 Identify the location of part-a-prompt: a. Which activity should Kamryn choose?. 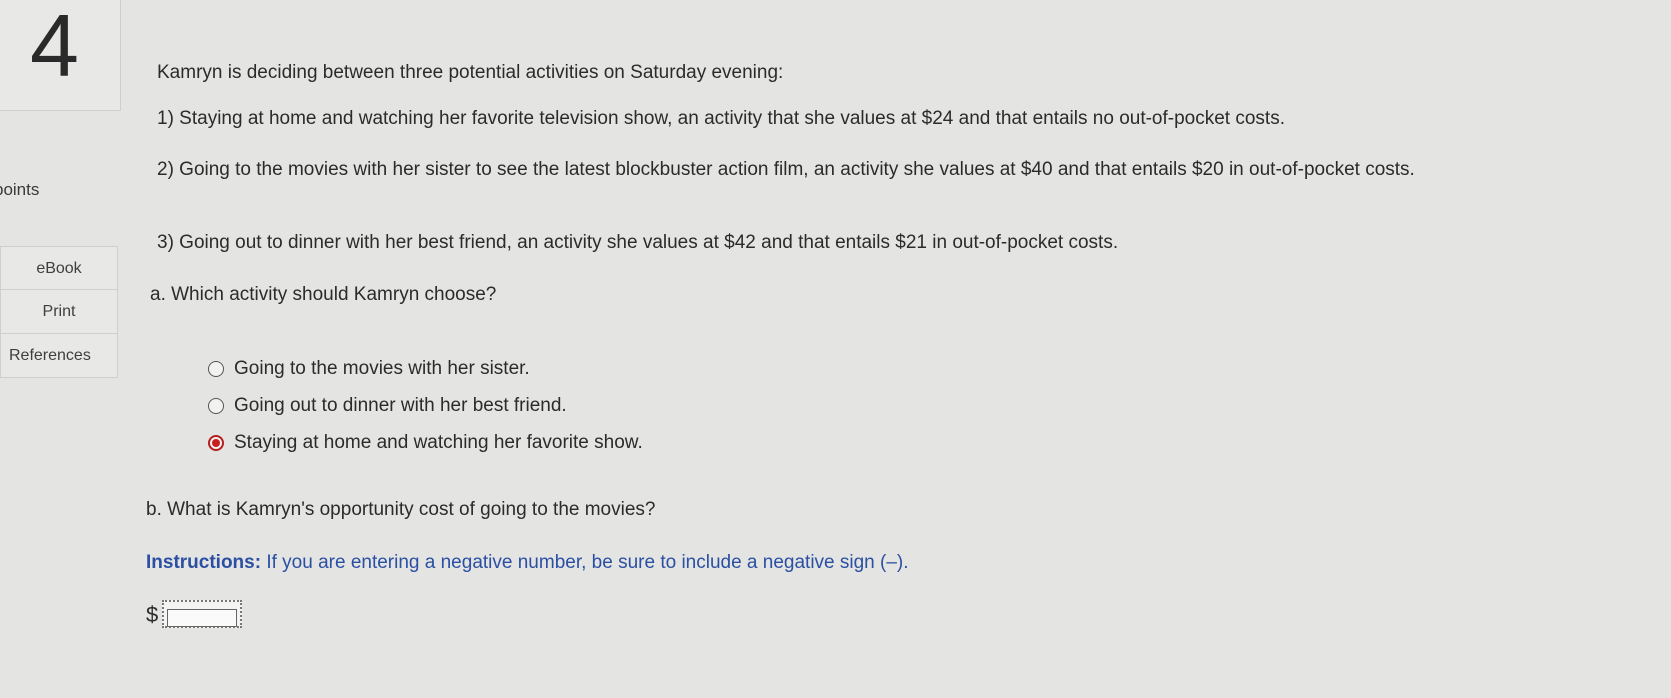
(323, 294).